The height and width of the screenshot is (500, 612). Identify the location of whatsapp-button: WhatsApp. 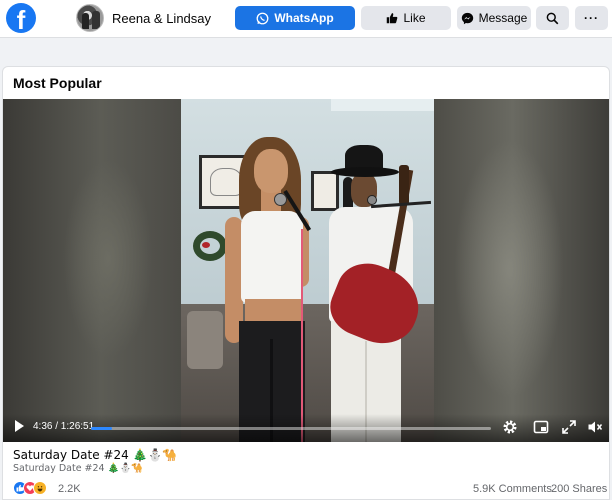
(295, 18).